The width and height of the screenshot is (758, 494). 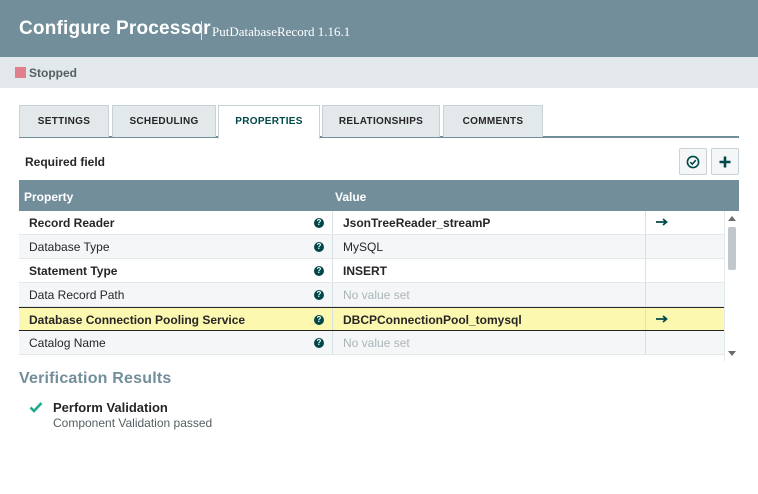 I want to click on add-property-button, so click(x=725, y=161).